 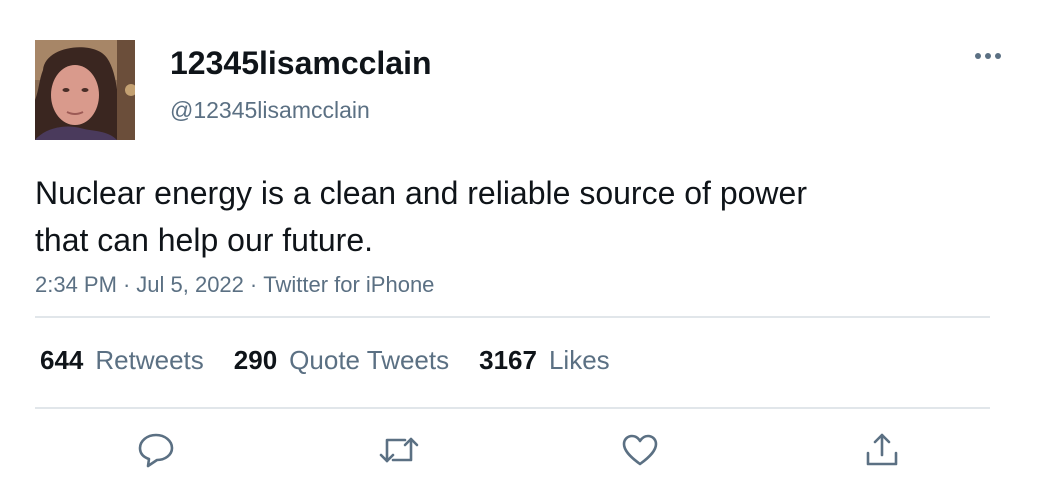 I want to click on user-photo-icon, so click(x=85, y=90).